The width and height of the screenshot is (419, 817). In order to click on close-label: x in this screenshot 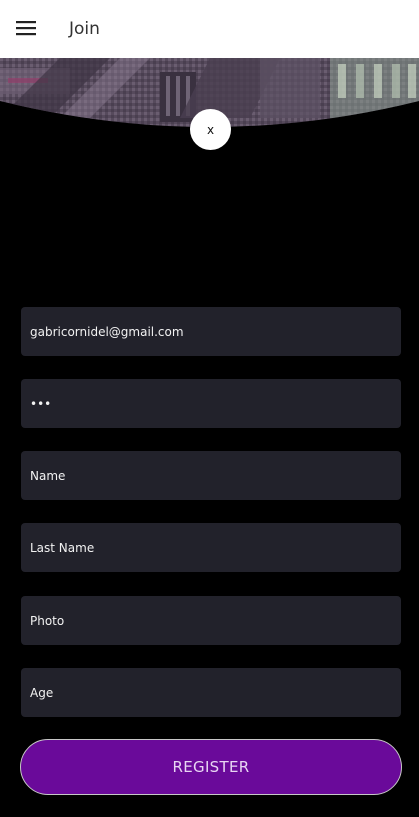, I will do `click(210, 129)`.